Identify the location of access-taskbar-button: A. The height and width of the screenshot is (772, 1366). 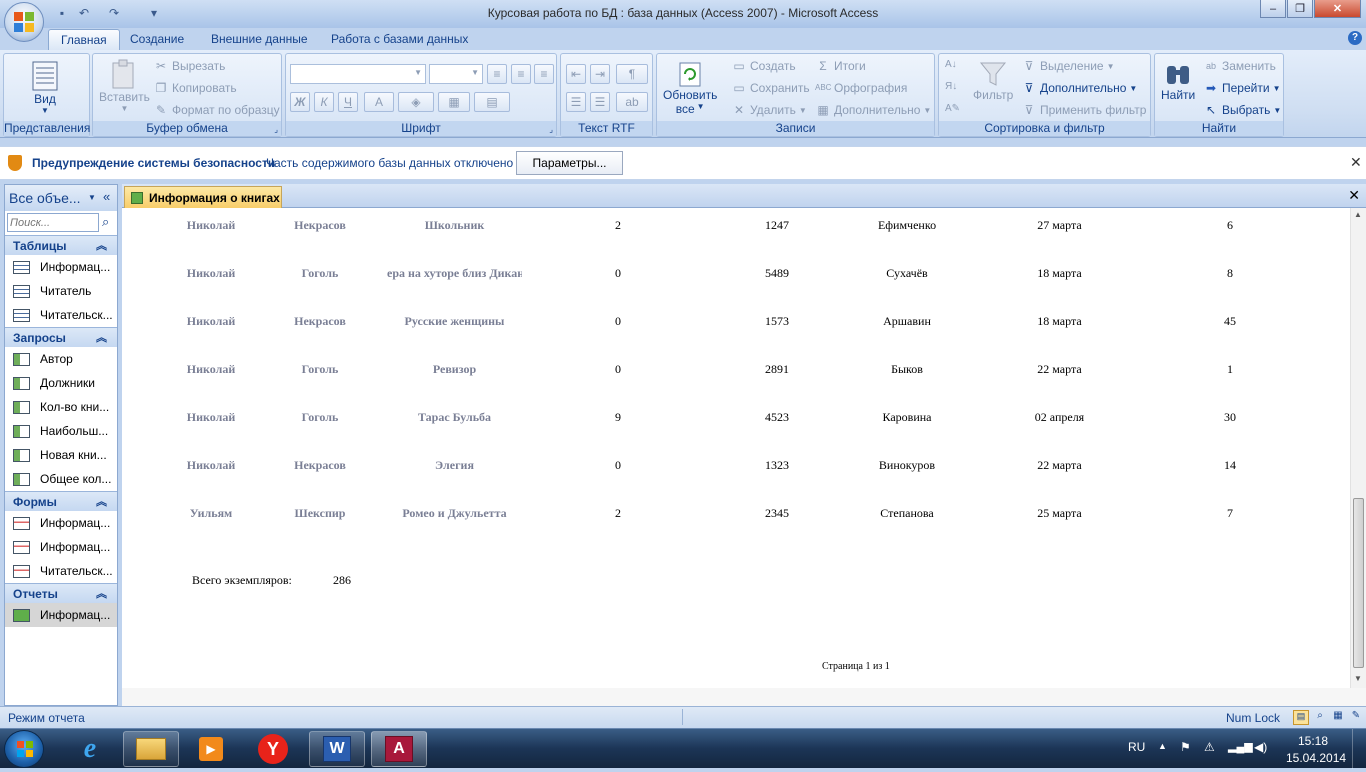
(399, 749).